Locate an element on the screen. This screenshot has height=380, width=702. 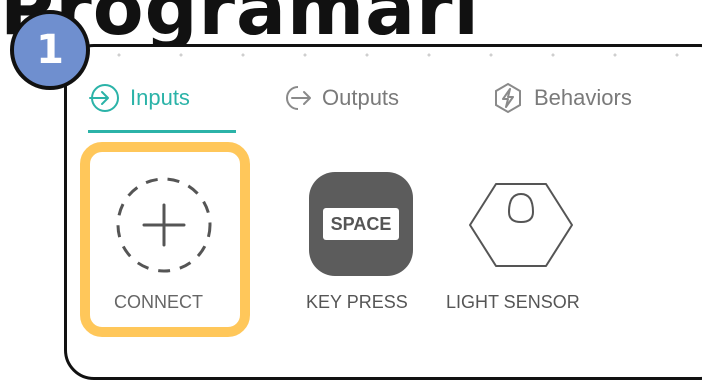
step-number-badge: 1 is located at coordinates (50, 50).